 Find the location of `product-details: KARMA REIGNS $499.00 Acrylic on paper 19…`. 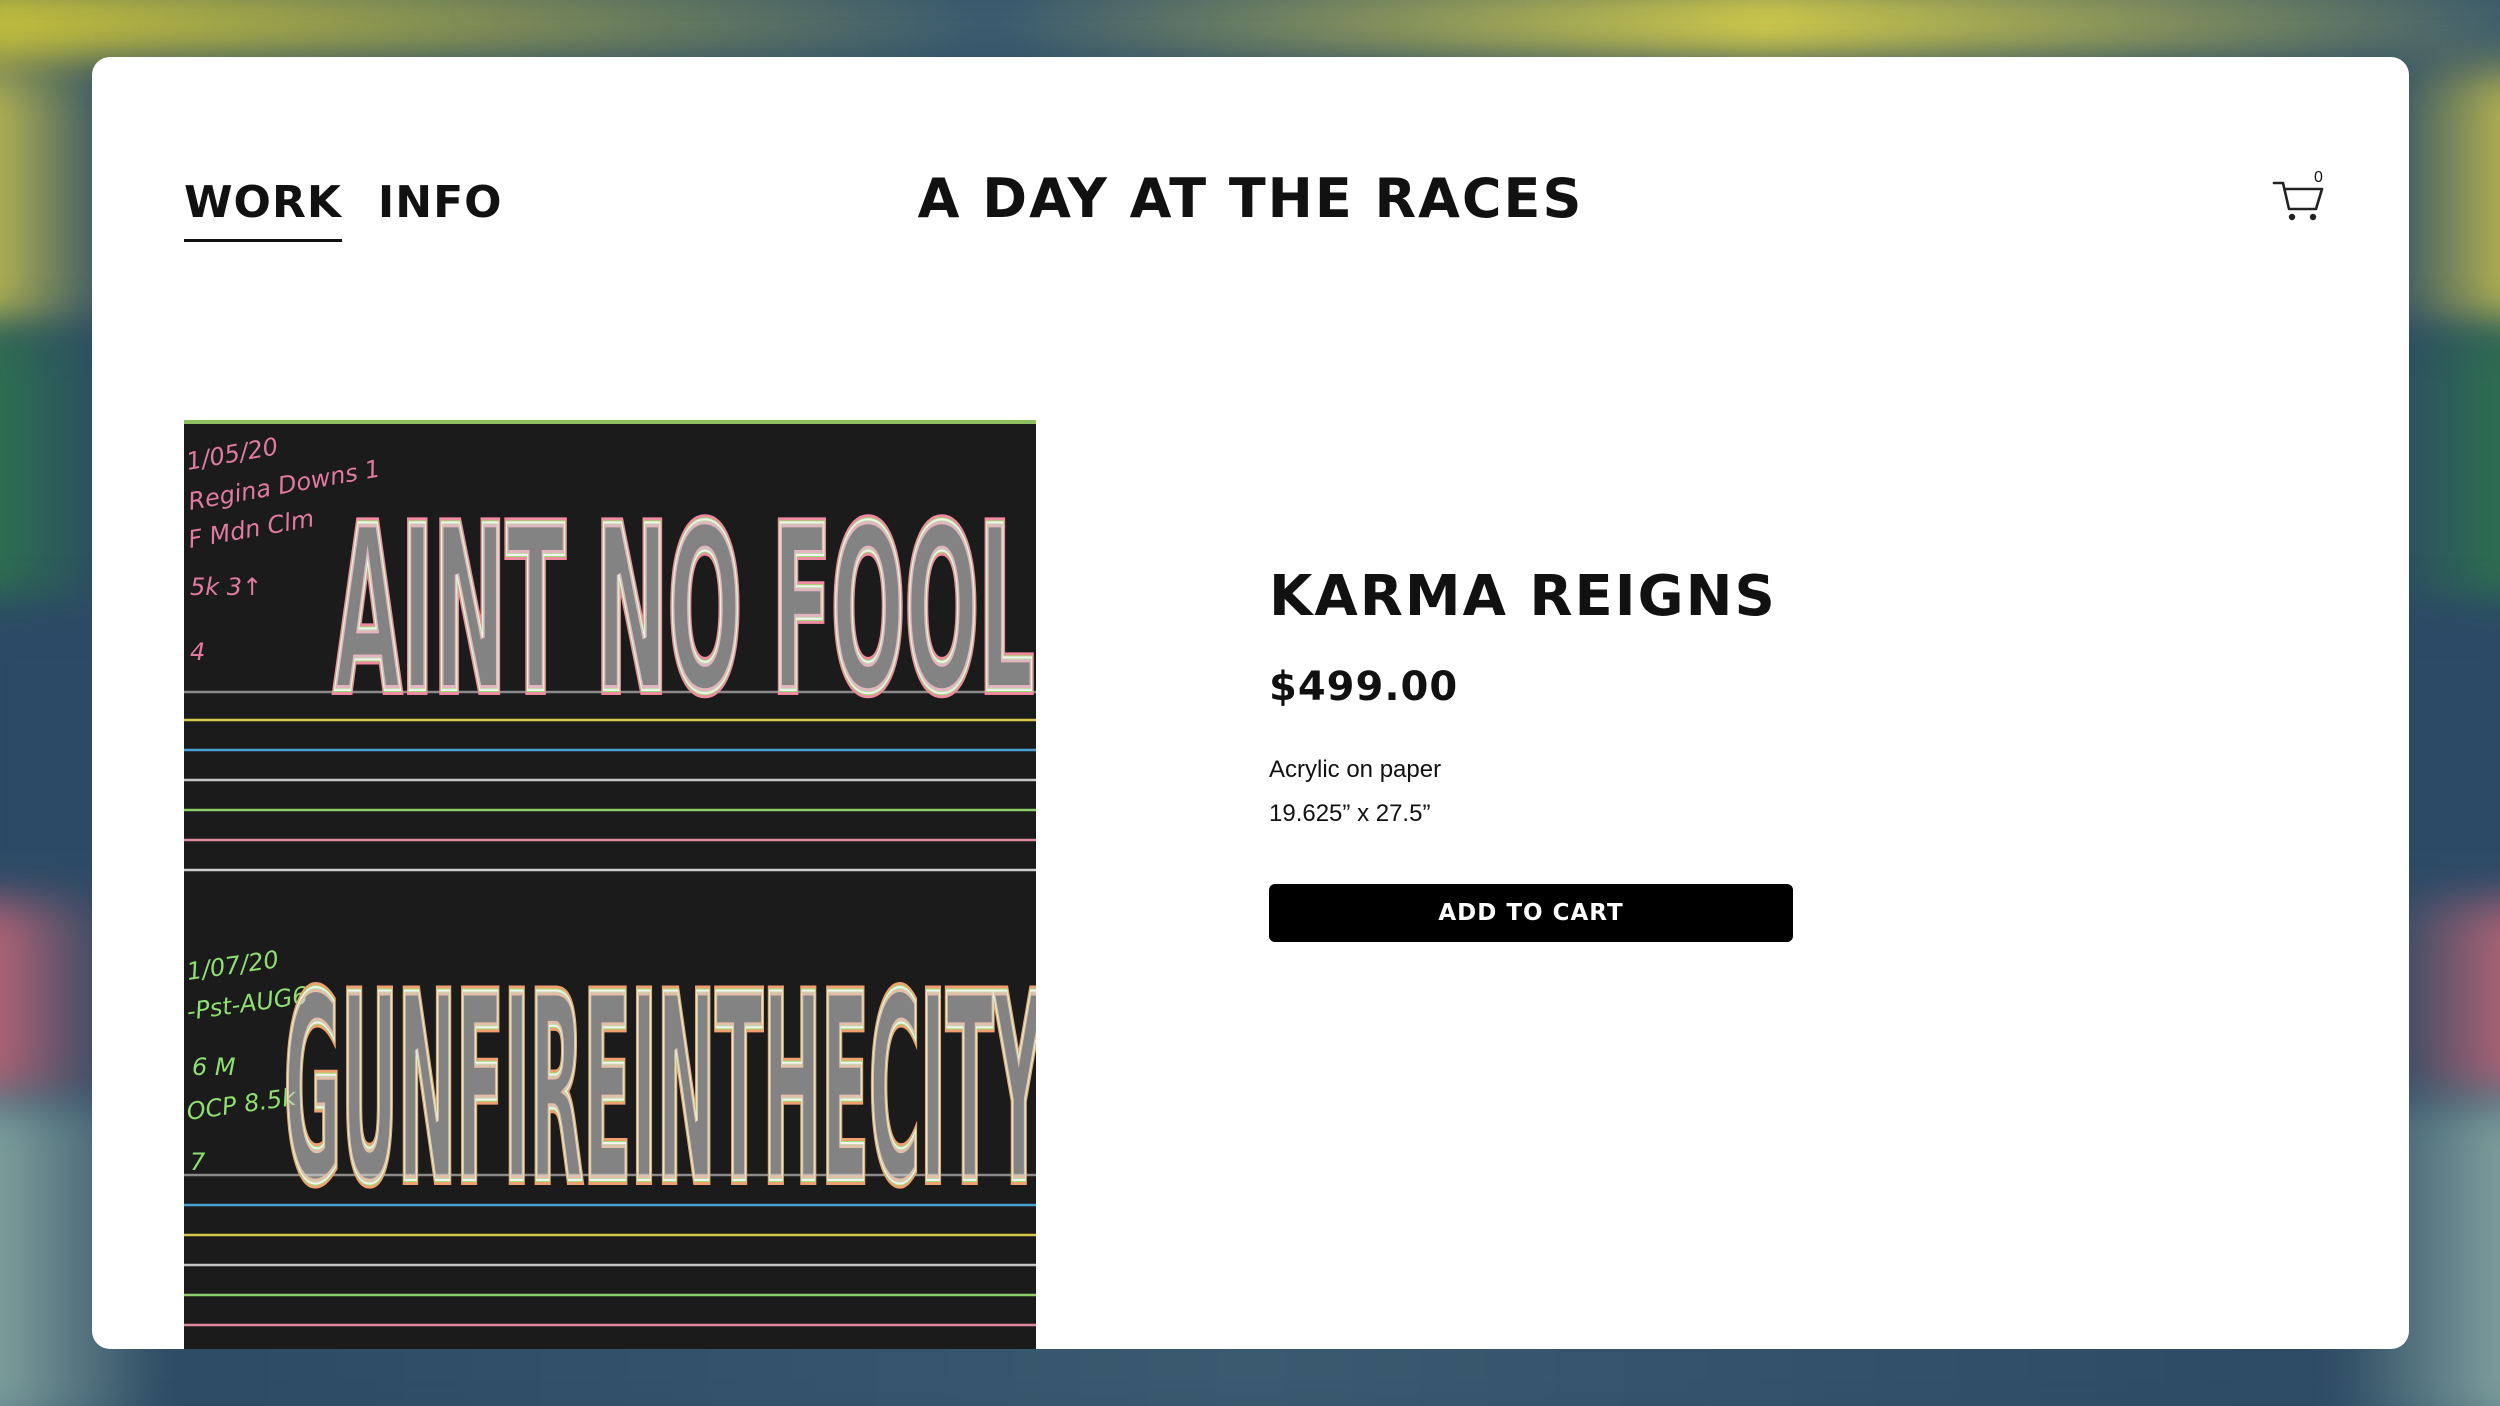

product-details: KARMA REIGNS $499.00 Acrylic on paper 19… is located at coordinates (1619, 752).